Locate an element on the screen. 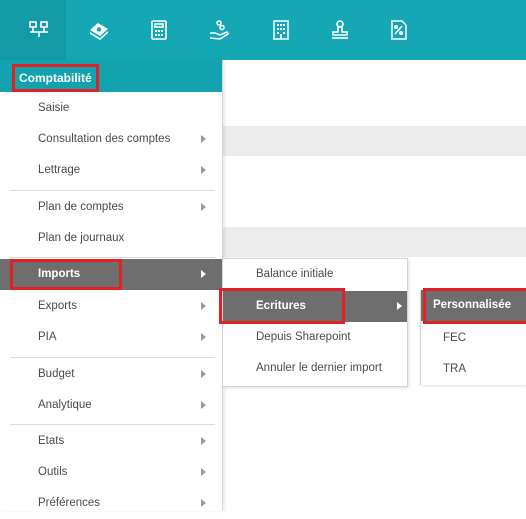  menu-item-balance-initiale: Balance initiale is located at coordinates (315, 274).